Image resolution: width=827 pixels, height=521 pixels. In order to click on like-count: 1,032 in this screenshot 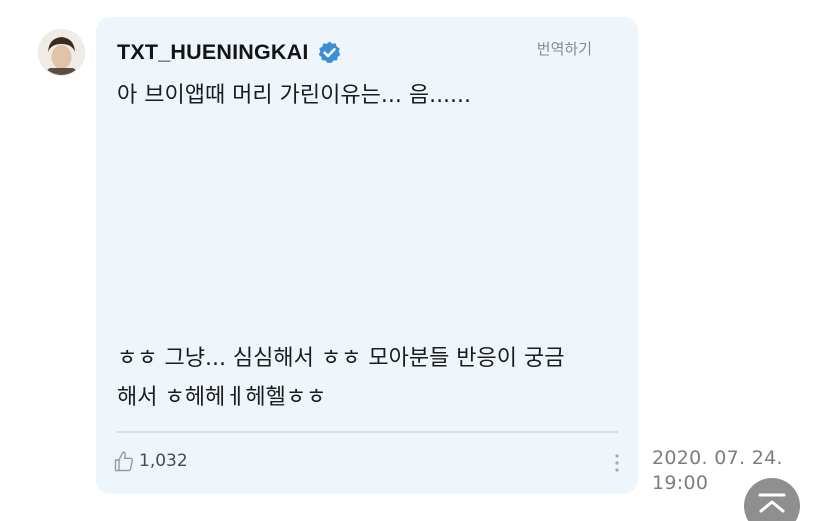, I will do `click(163, 461)`.